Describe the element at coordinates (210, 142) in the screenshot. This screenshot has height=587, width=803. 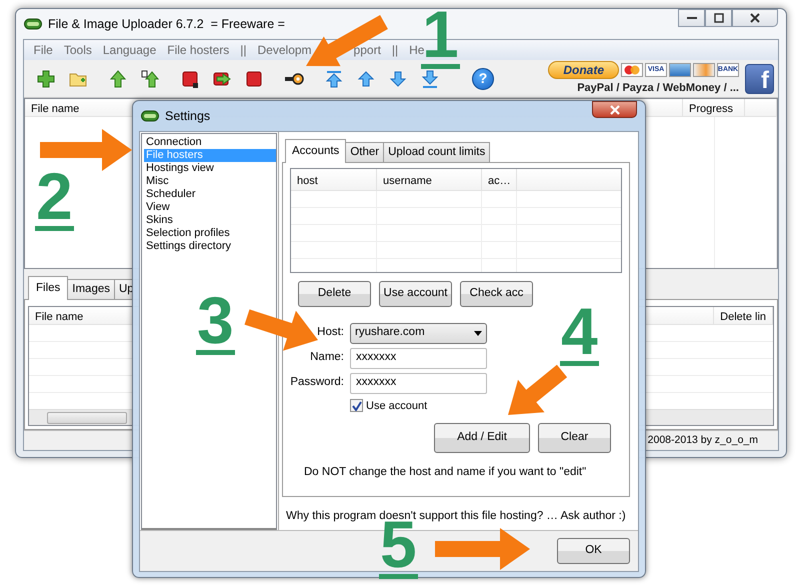
I see `list-item: Connection` at that location.